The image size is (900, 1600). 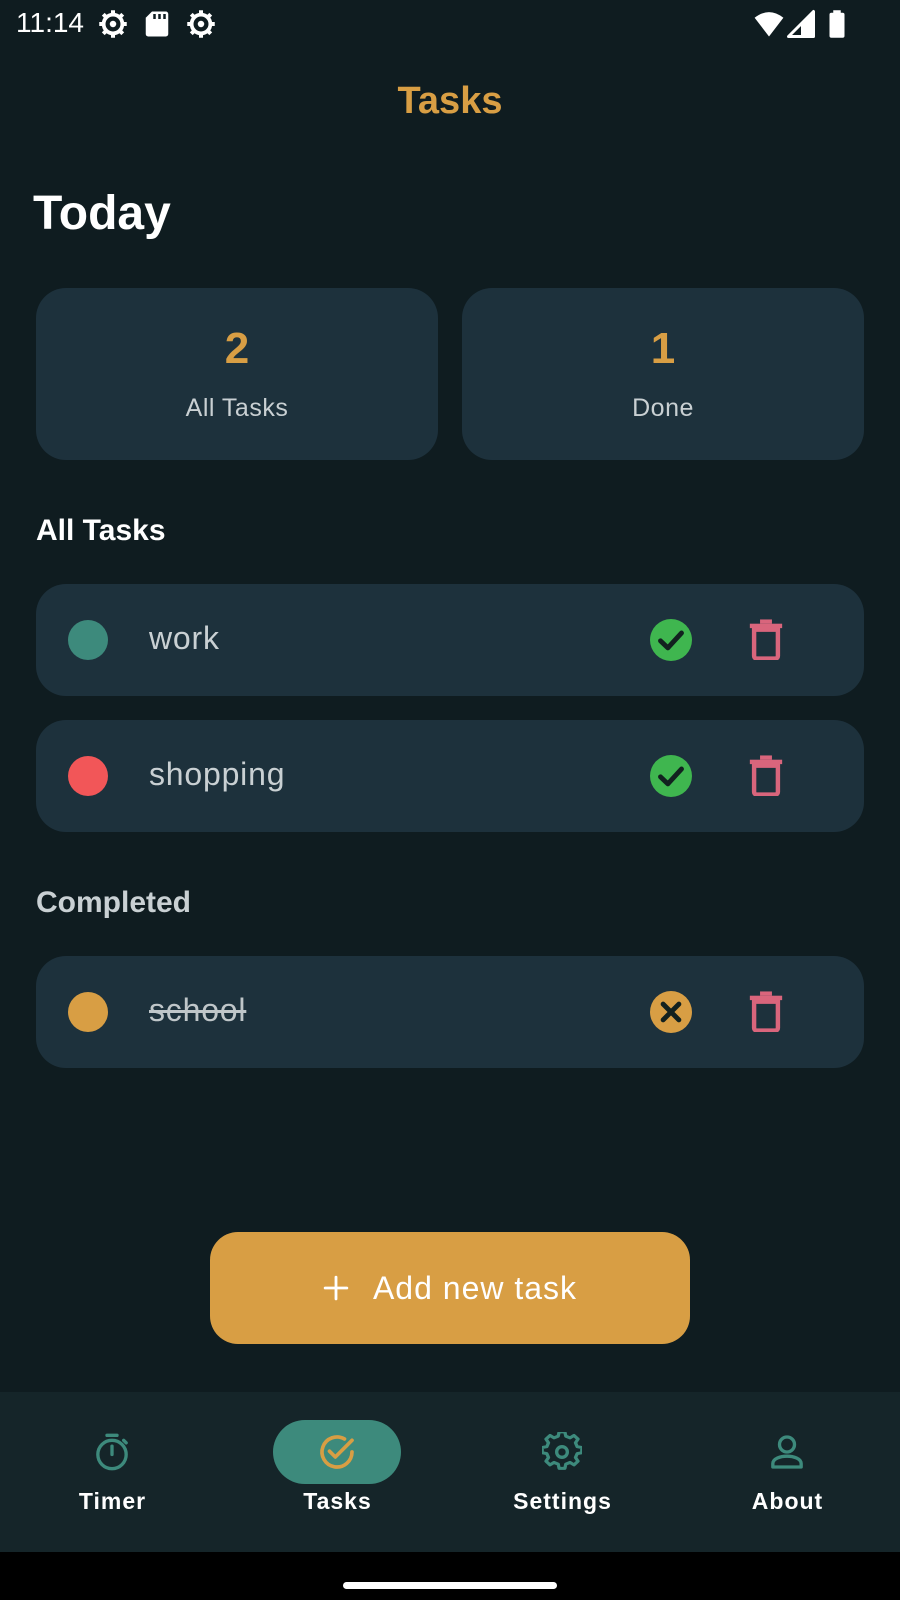 What do you see at coordinates (562, 1472) in the screenshot?
I see `nav-item-settings: Settings` at bounding box center [562, 1472].